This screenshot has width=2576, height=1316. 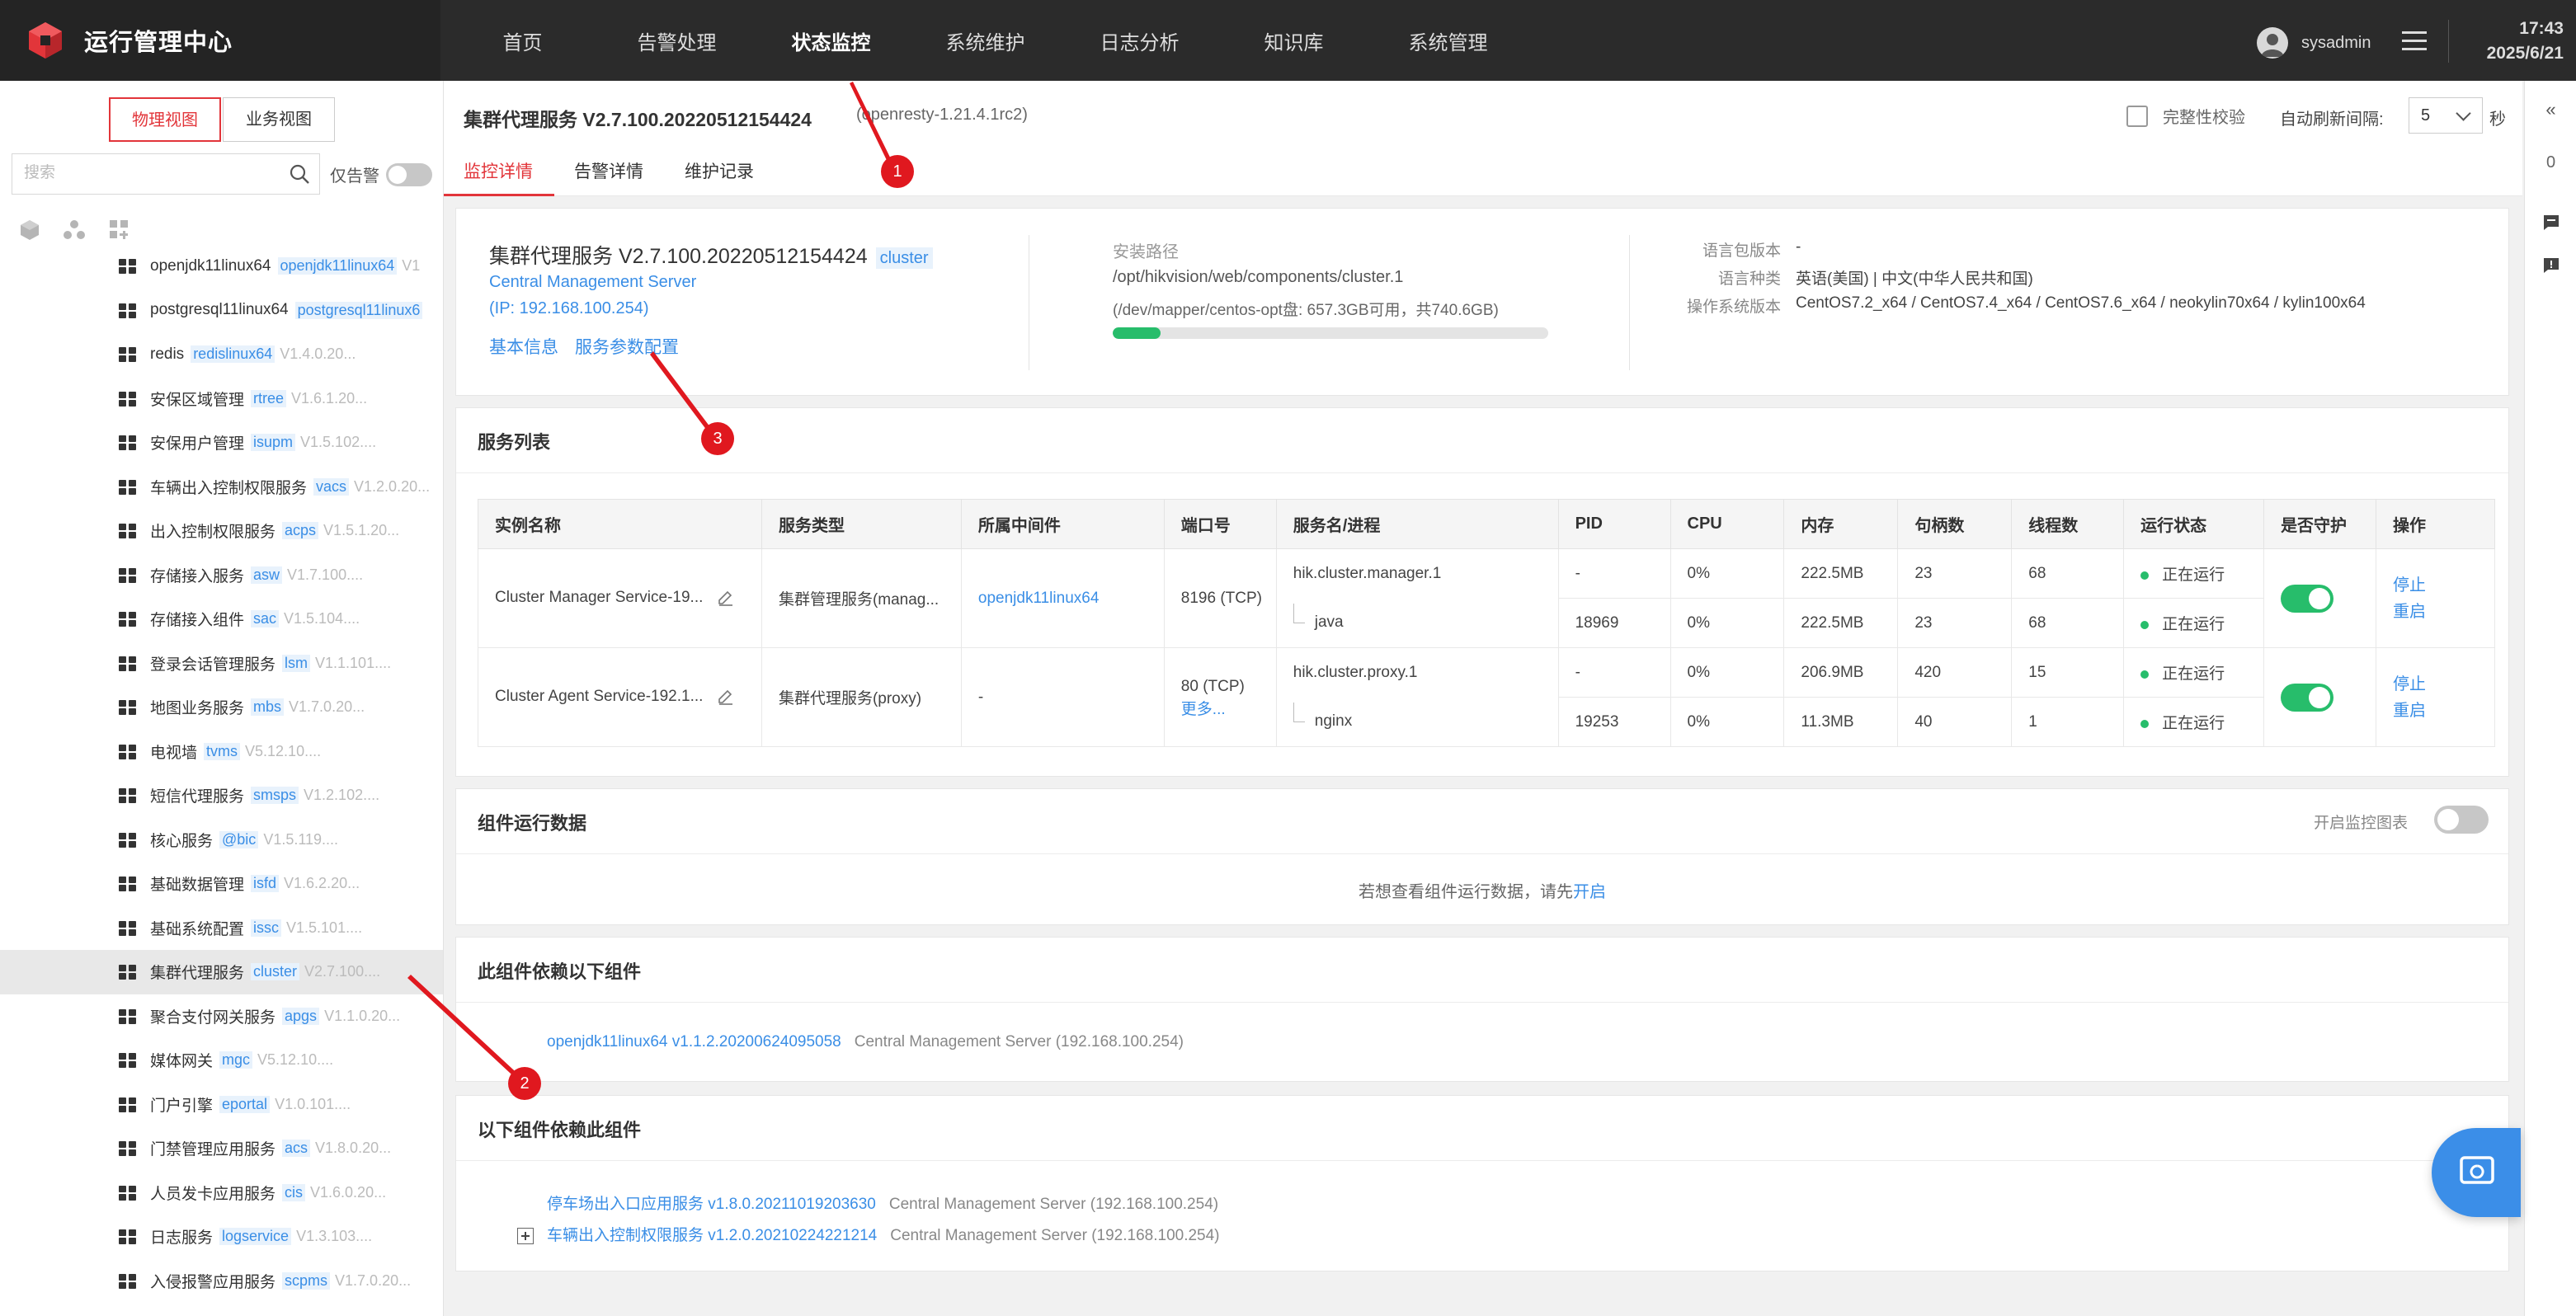 I want to click on tree-toolbar, so click(x=85, y=229).